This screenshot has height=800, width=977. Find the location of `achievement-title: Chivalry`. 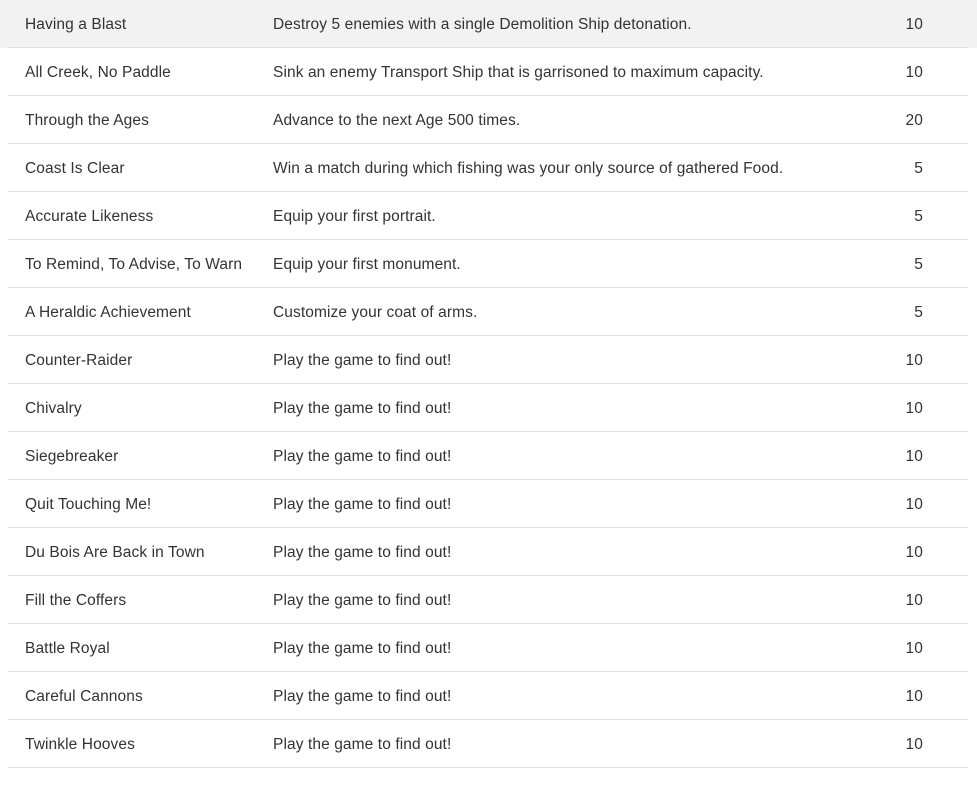

achievement-title: Chivalry is located at coordinates (53, 408).